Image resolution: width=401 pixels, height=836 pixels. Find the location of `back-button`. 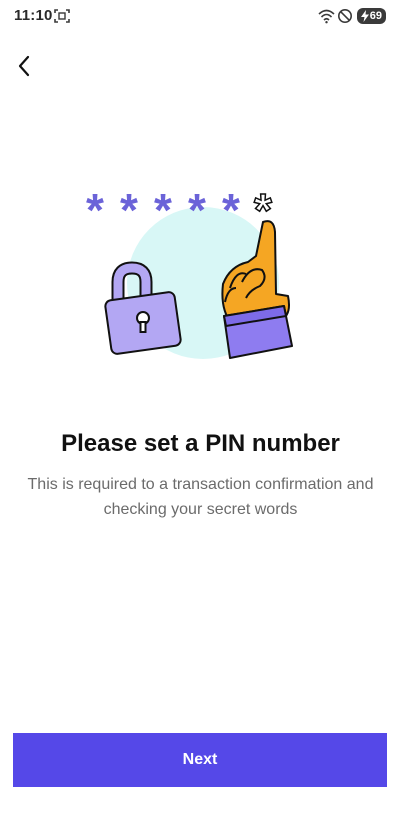

back-button is located at coordinates (24, 66).